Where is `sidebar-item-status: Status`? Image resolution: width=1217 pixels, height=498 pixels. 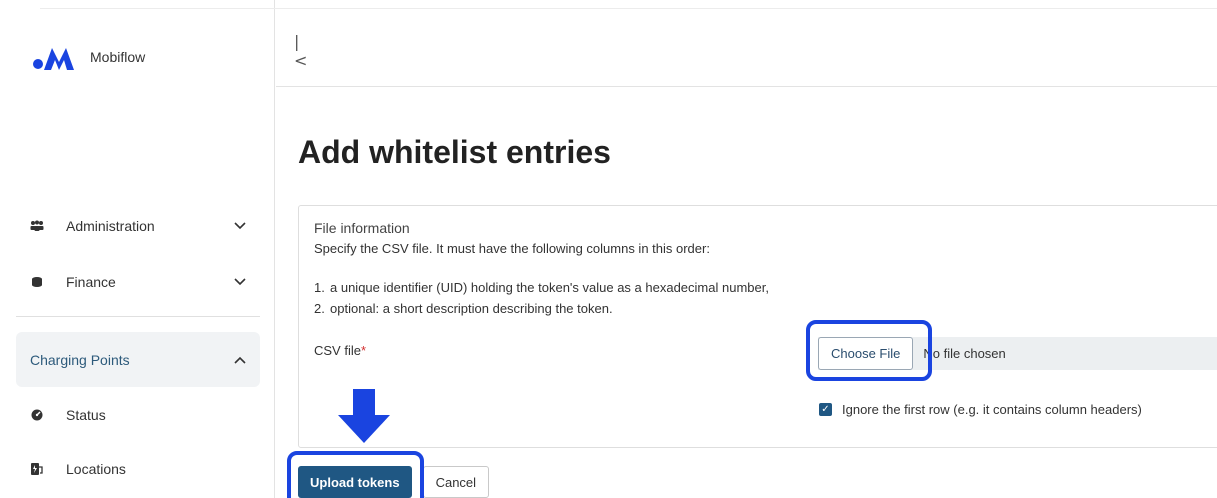 sidebar-item-status: Status is located at coordinates (138, 415).